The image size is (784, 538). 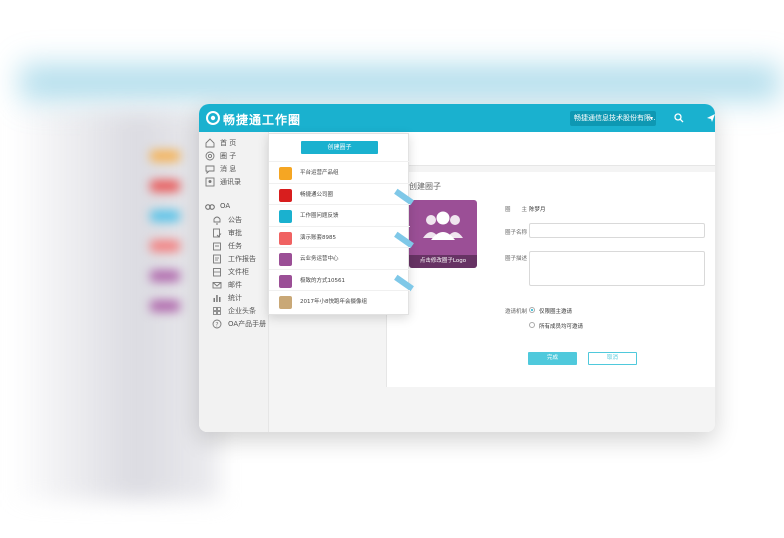 What do you see at coordinates (425, 186) in the screenshot?
I see `form-title: 创建圈子` at bounding box center [425, 186].